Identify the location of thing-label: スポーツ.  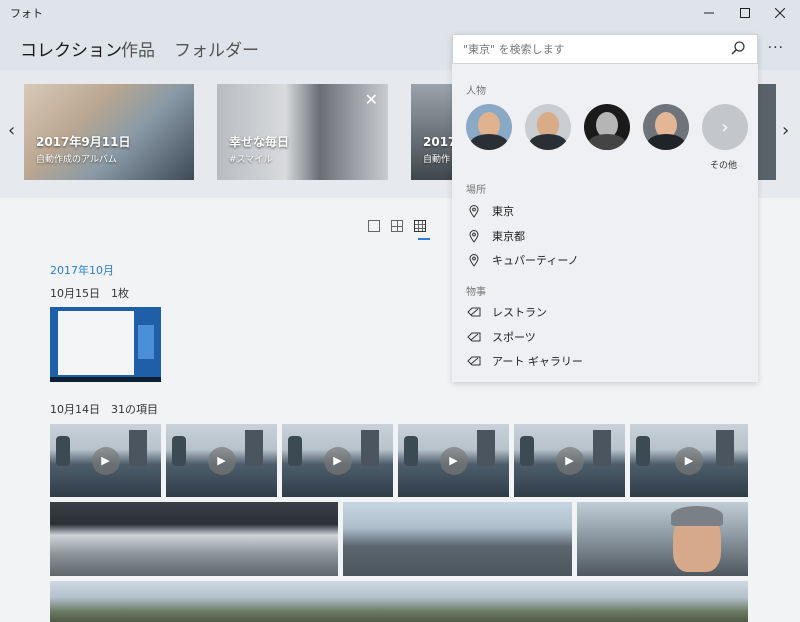
(514, 337).